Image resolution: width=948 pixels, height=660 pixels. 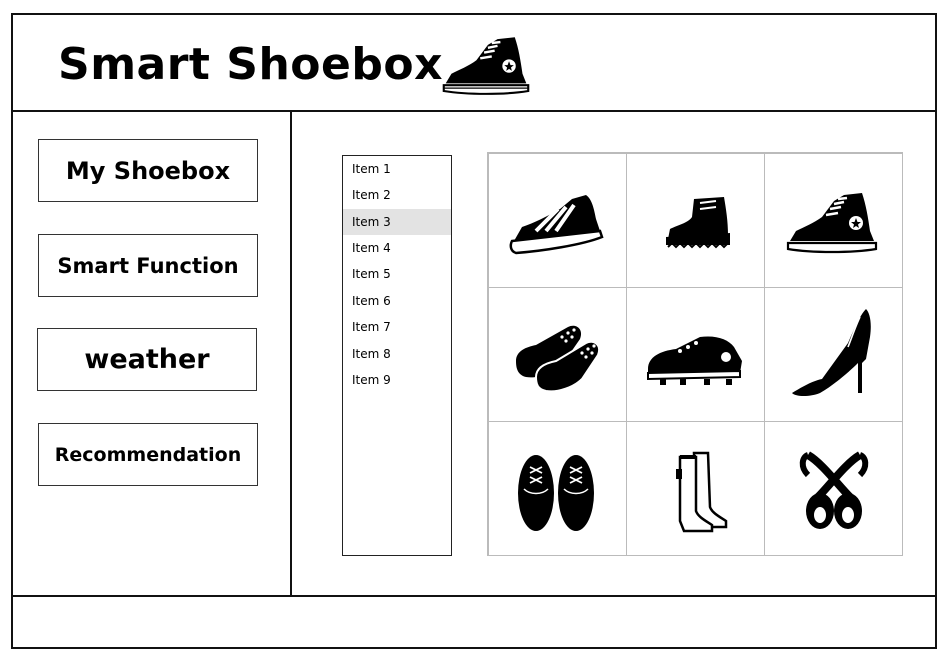 What do you see at coordinates (694, 360) in the screenshot?
I see `cleats-icon` at bounding box center [694, 360].